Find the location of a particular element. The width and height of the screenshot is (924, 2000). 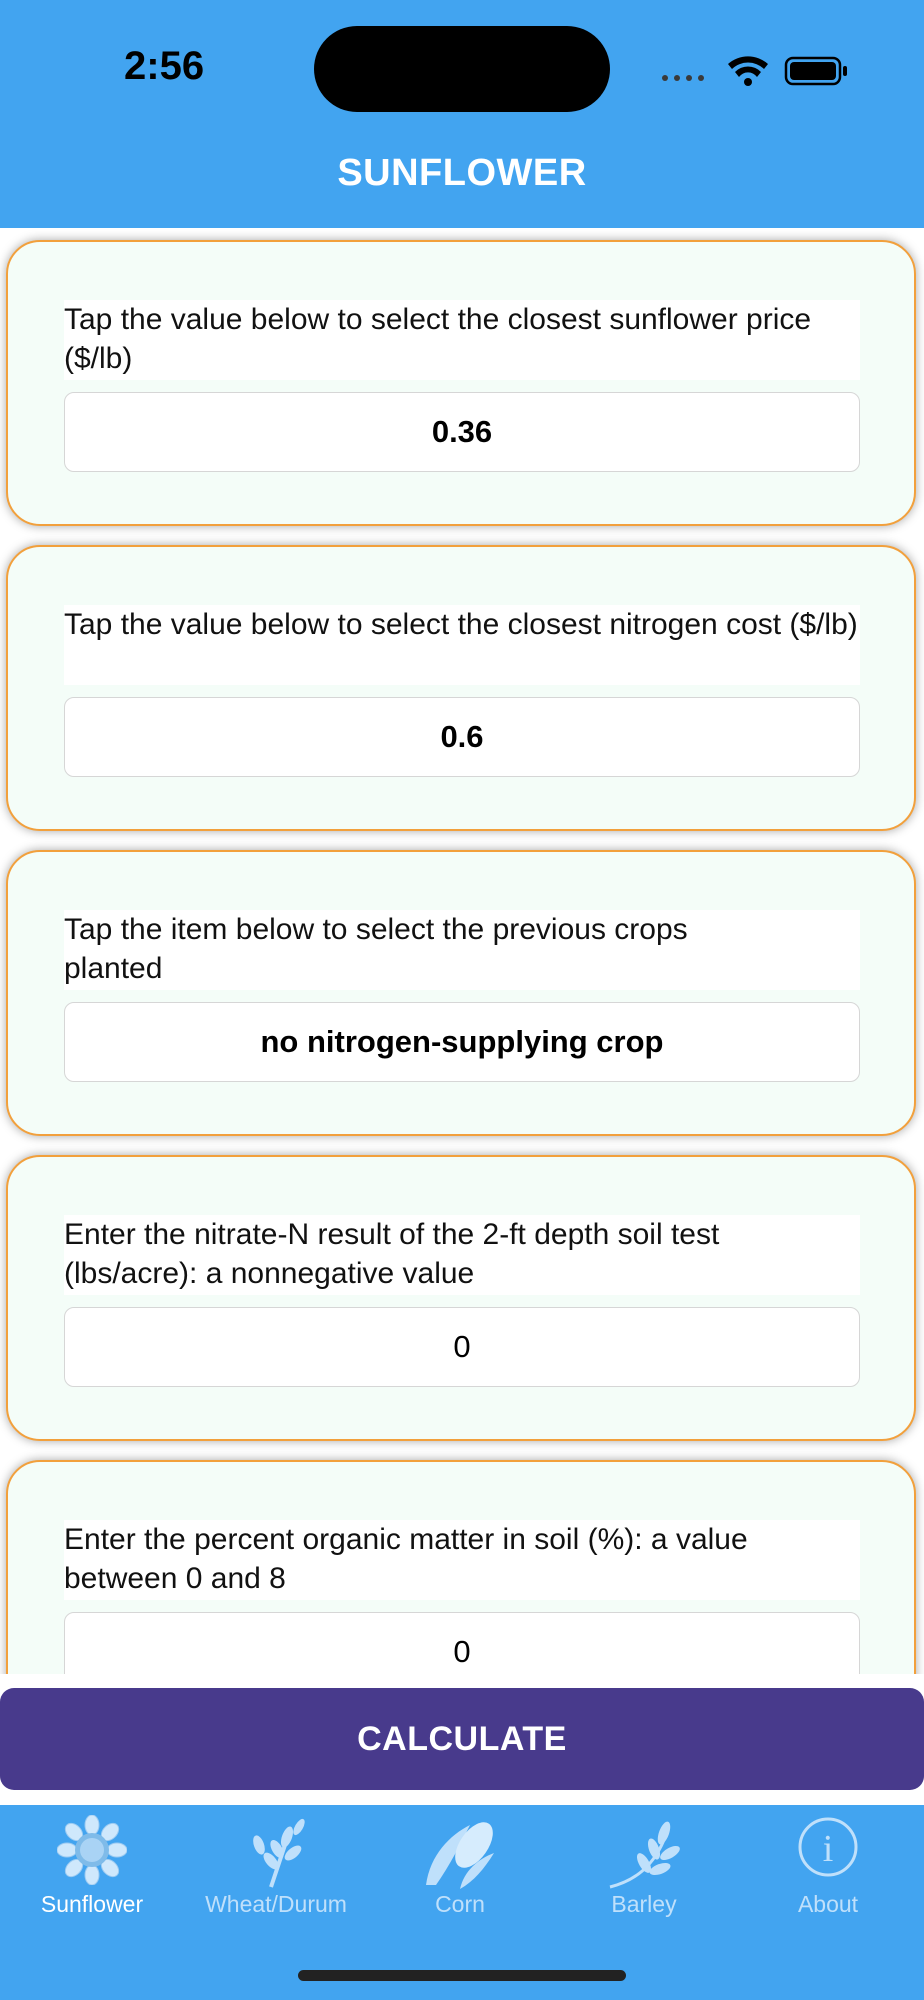

status-time: 2:56 is located at coordinates (164, 66).